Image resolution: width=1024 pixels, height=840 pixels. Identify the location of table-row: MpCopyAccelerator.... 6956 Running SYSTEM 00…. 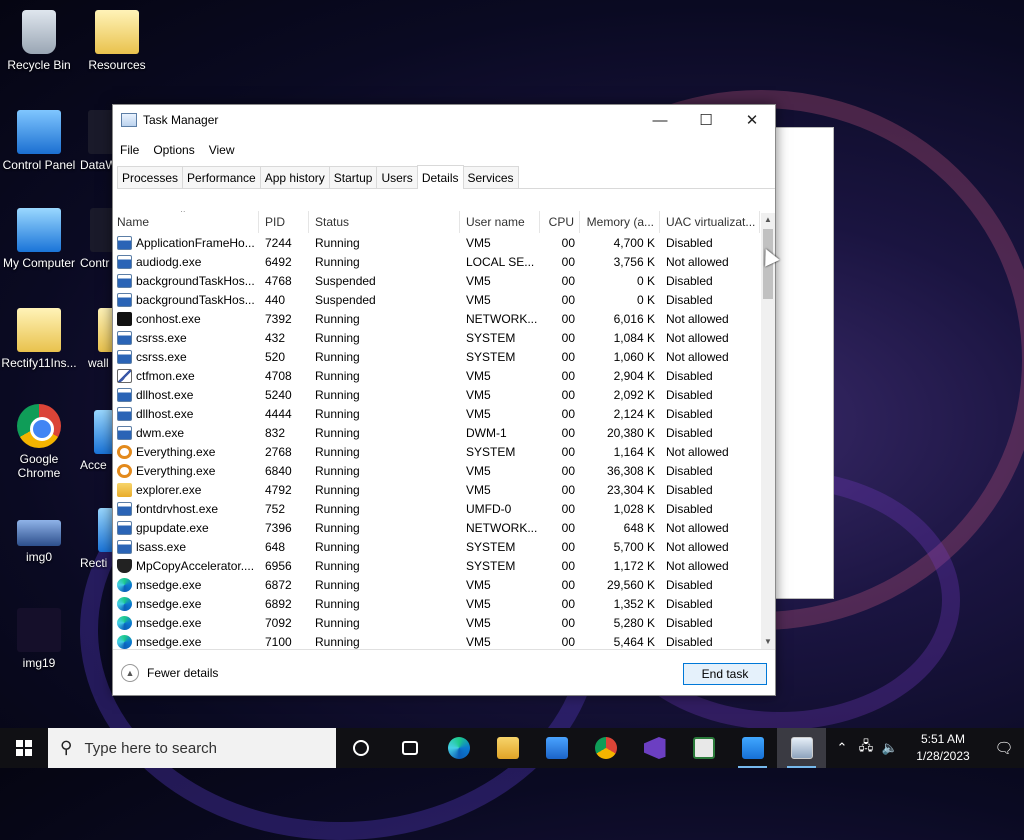
(444, 565).